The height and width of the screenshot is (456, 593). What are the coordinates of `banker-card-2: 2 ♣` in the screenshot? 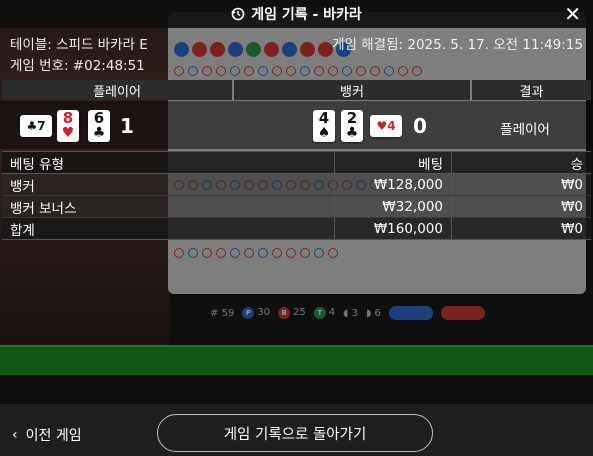 It's located at (352, 126).